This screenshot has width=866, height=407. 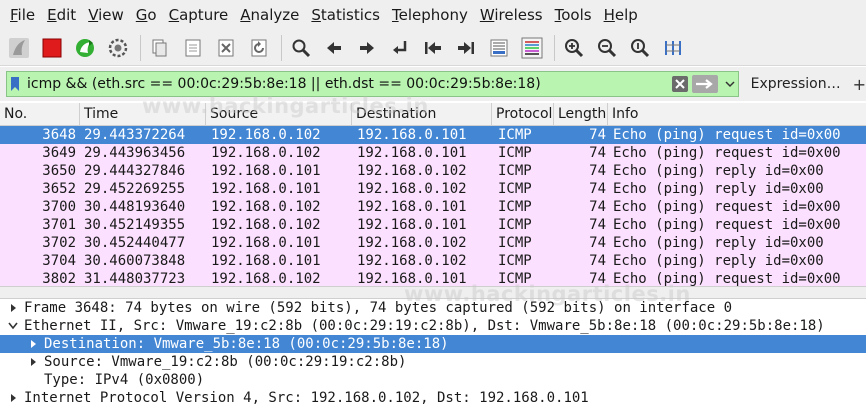 I want to click on menu-analyze: Analyze, so click(x=269, y=15).